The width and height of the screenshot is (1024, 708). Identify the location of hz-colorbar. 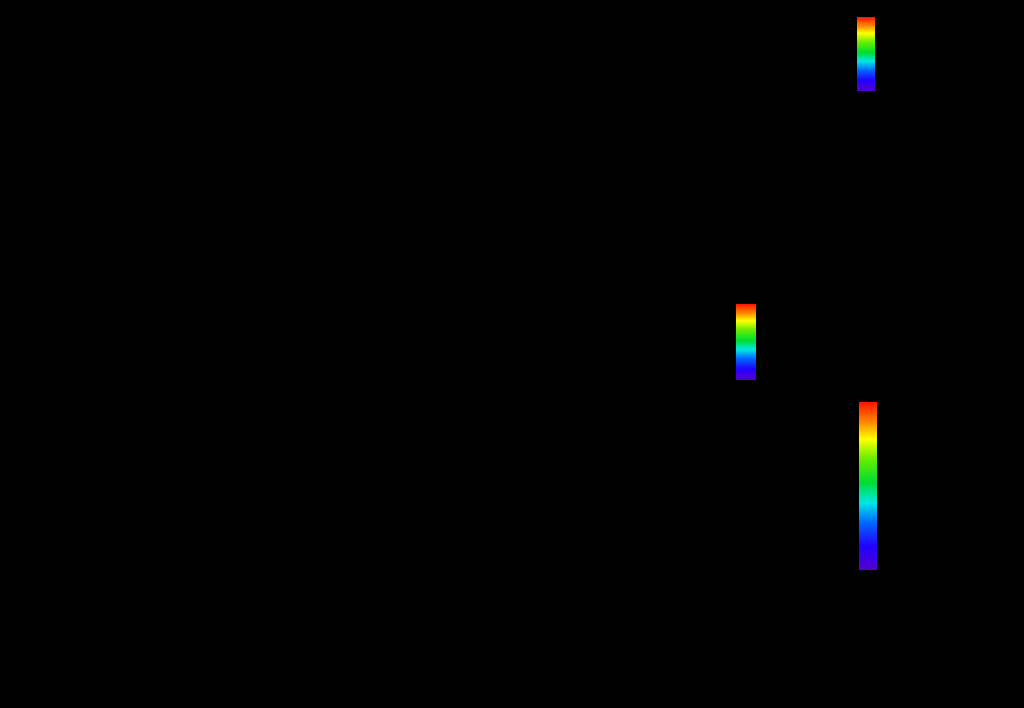
(746, 342).